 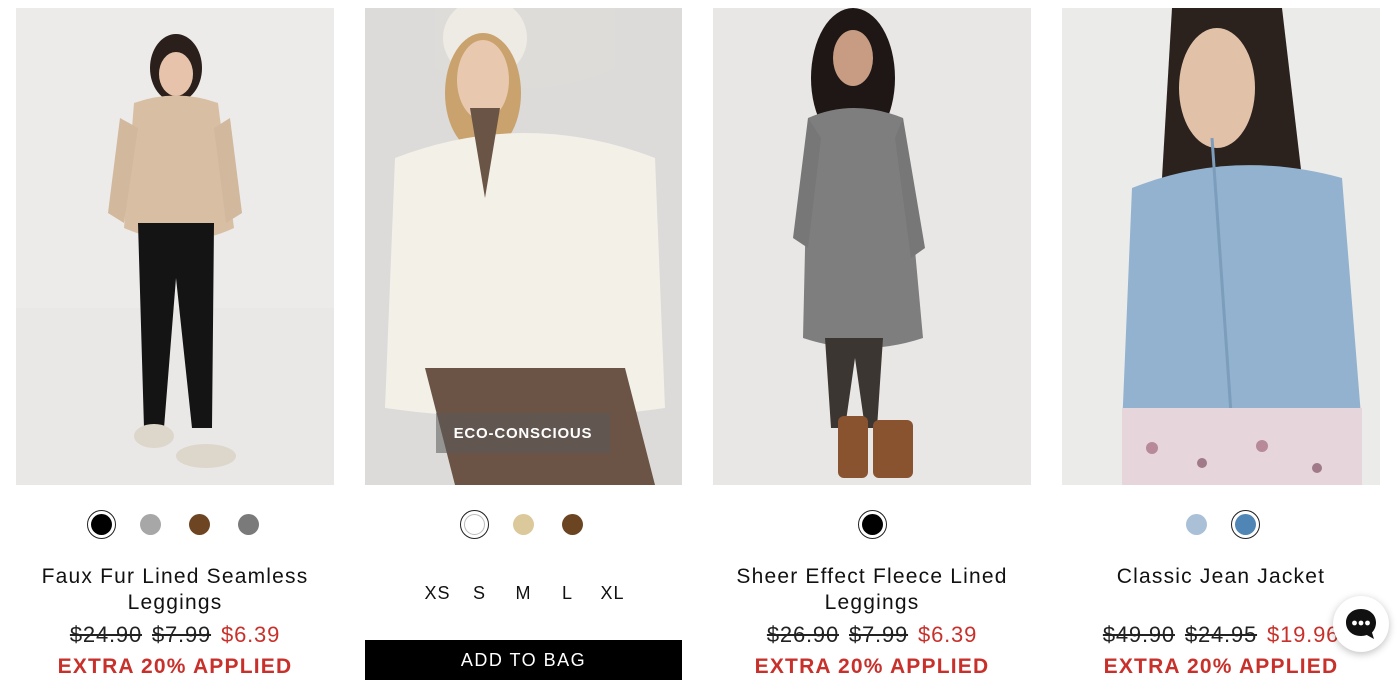 I want to click on size-option: L, so click(x=568, y=593).